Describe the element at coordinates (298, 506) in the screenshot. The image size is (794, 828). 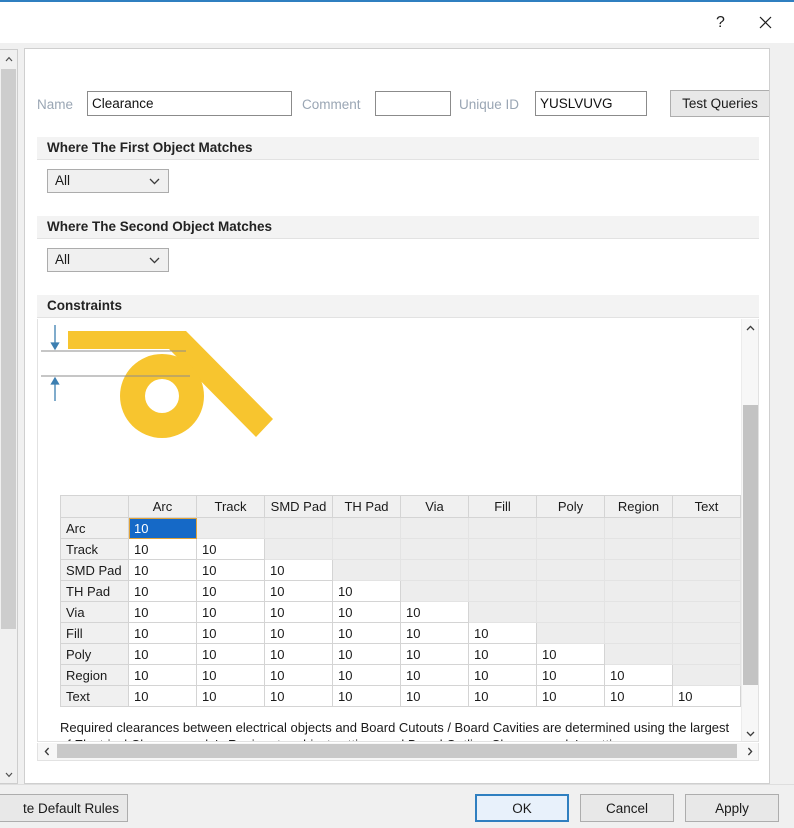
I see `matrix-col-header-smd-pad: SMD Pad` at that location.